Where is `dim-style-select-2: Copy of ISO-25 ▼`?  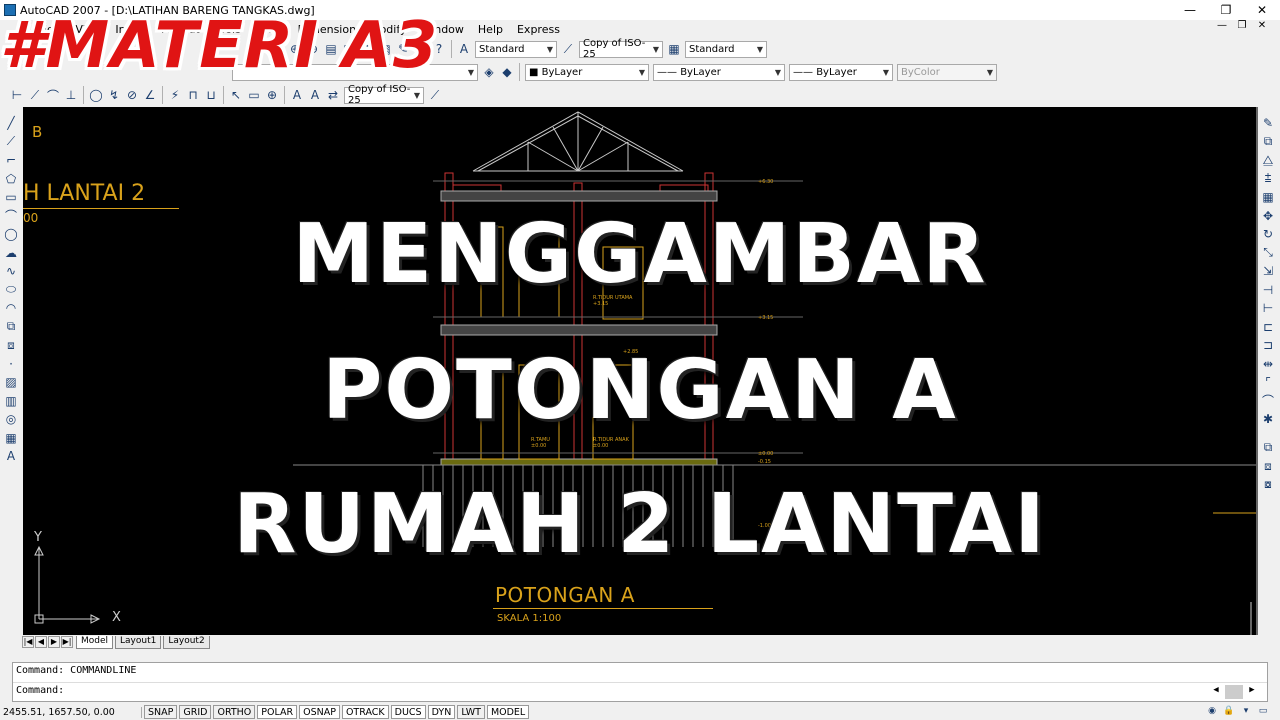 dim-style-select-2: Copy of ISO-25 ▼ is located at coordinates (384, 95).